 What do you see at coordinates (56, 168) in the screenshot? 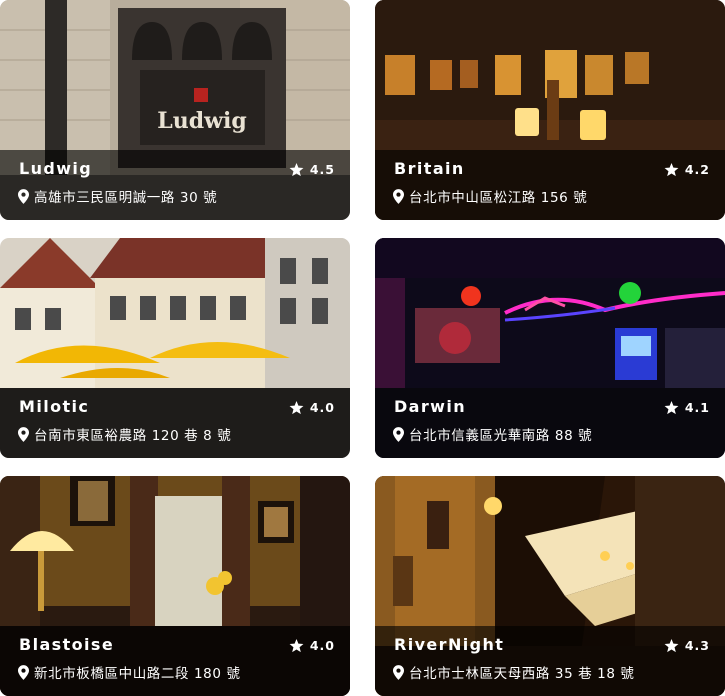
I see `bar-name: Ludwig` at bounding box center [56, 168].